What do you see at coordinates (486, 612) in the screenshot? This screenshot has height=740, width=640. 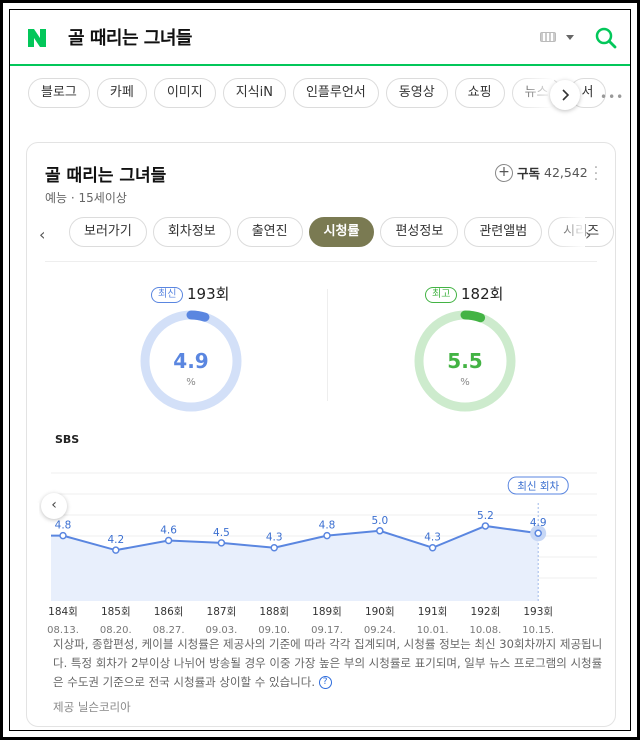 I see `chart-episode-label: 192회` at bounding box center [486, 612].